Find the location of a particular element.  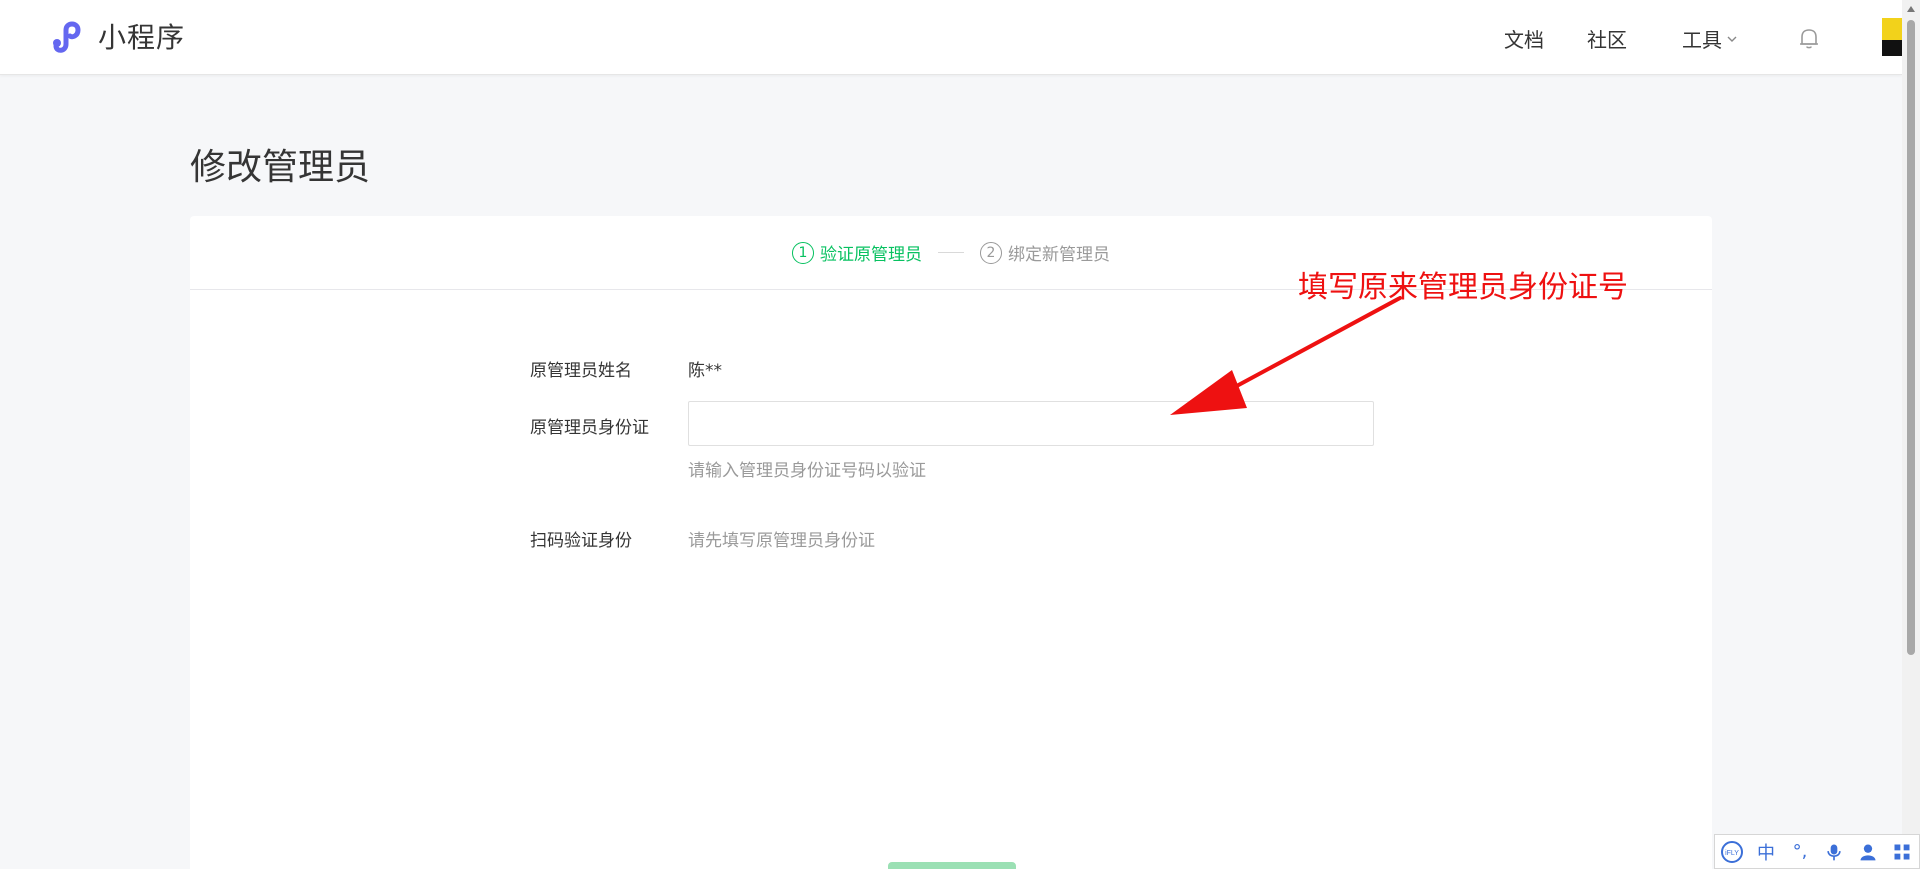

name-value: 陈** is located at coordinates (705, 371).